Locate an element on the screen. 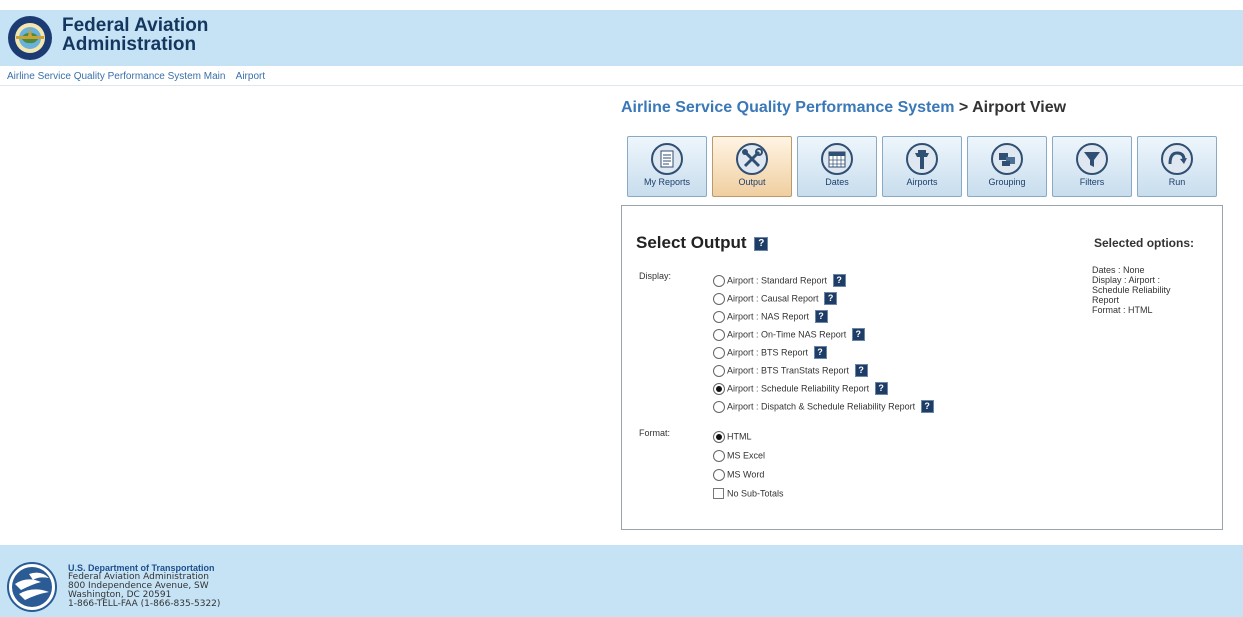  format-option-html: HTML is located at coordinates (732, 436).